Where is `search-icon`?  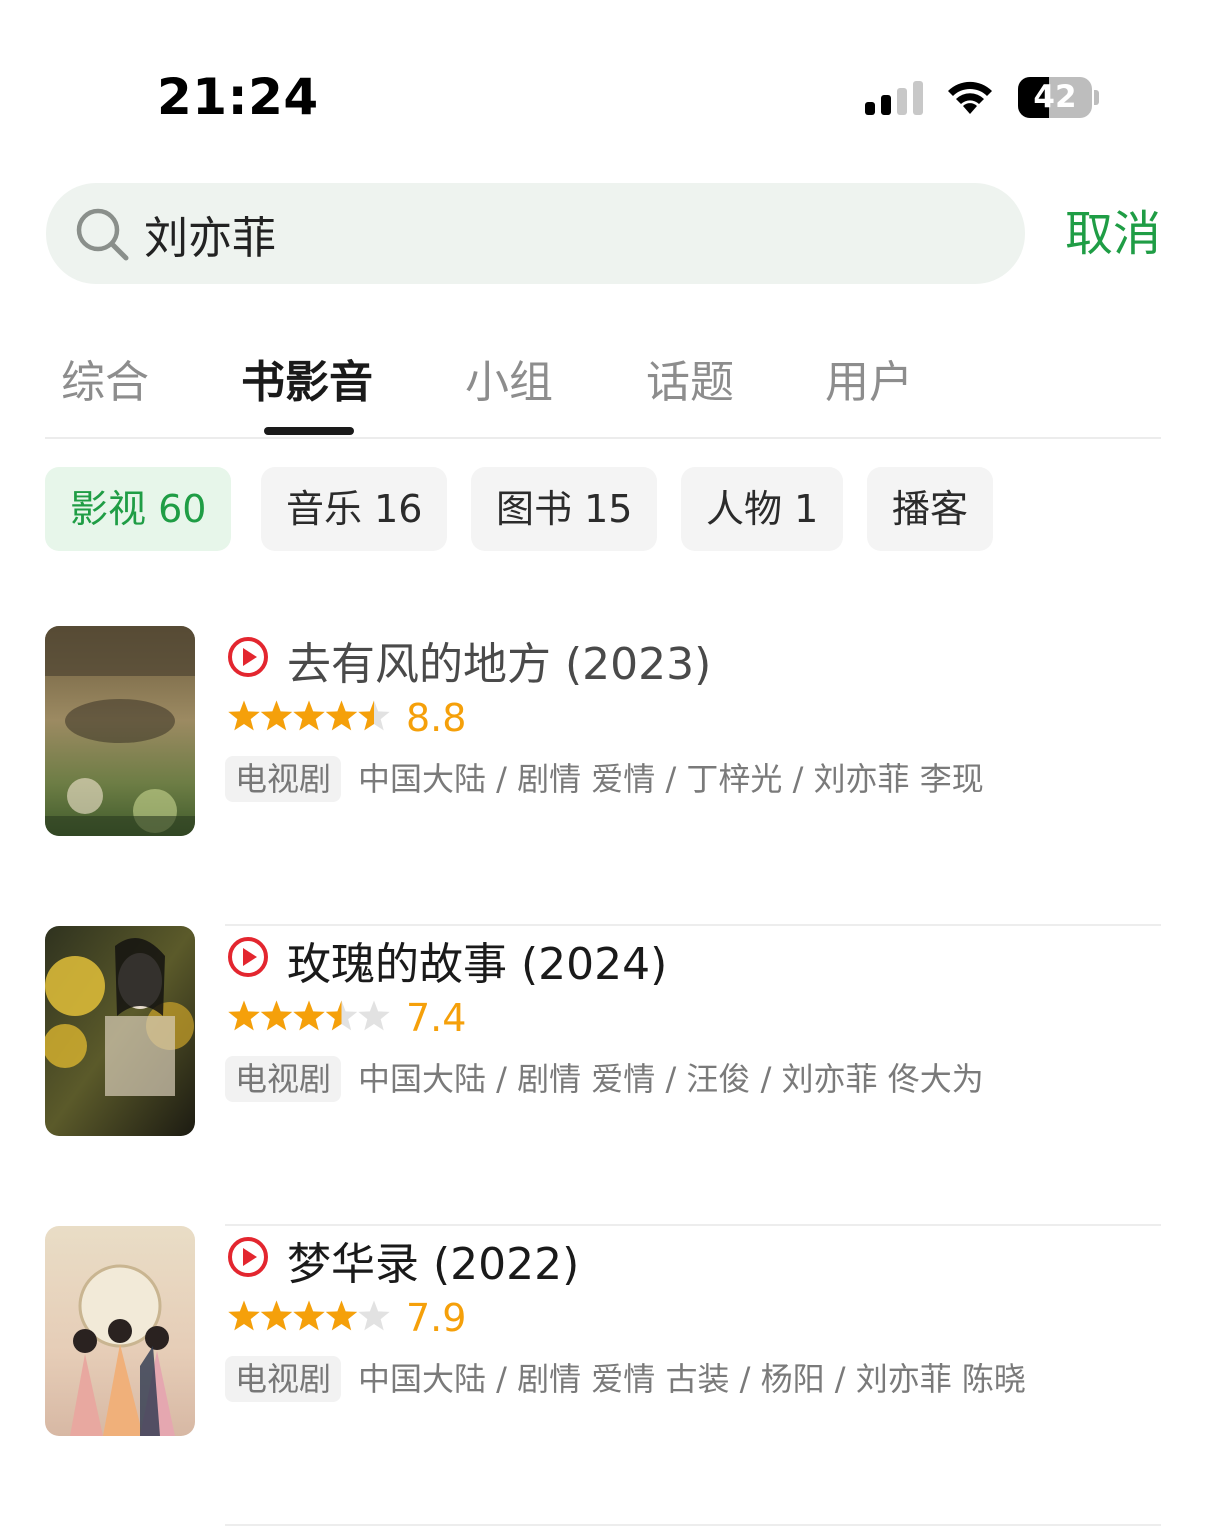 search-icon is located at coordinates (102, 234).